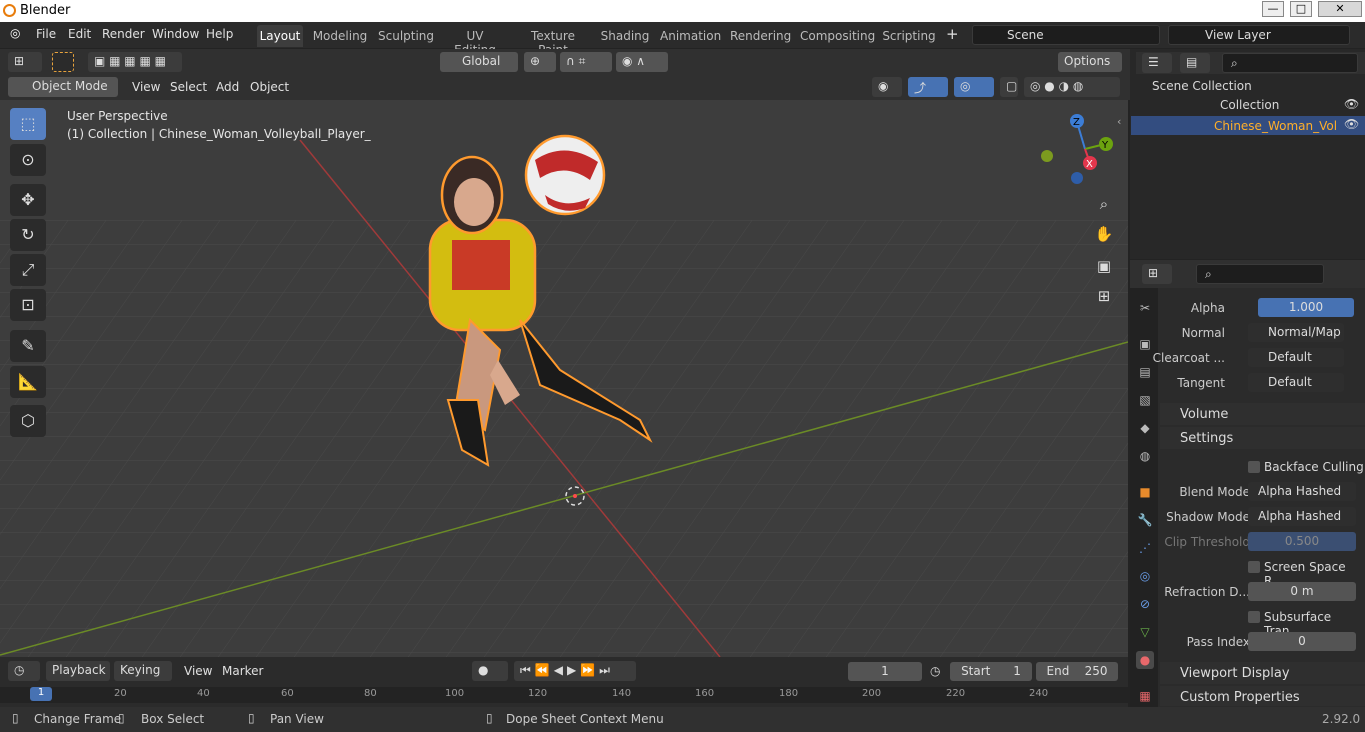 The image size is (1365, 732). I want to click on physics-tab-icon: ◎, so click(1145, 576).